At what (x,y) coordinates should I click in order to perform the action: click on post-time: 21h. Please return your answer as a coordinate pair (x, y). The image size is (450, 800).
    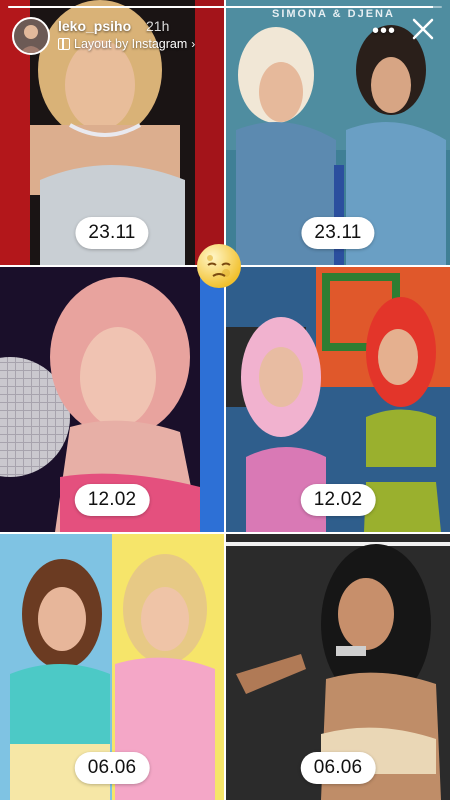
    Looking at the image, I should click on (158, 26).